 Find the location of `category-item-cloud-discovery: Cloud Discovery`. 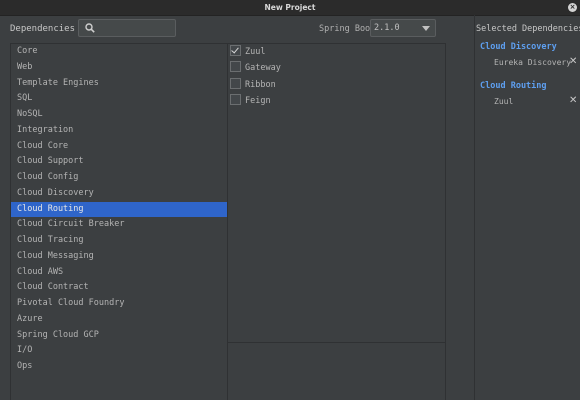

category-item-cloud-discovery: Cloud Discovery is located at coordinates (119, 194).